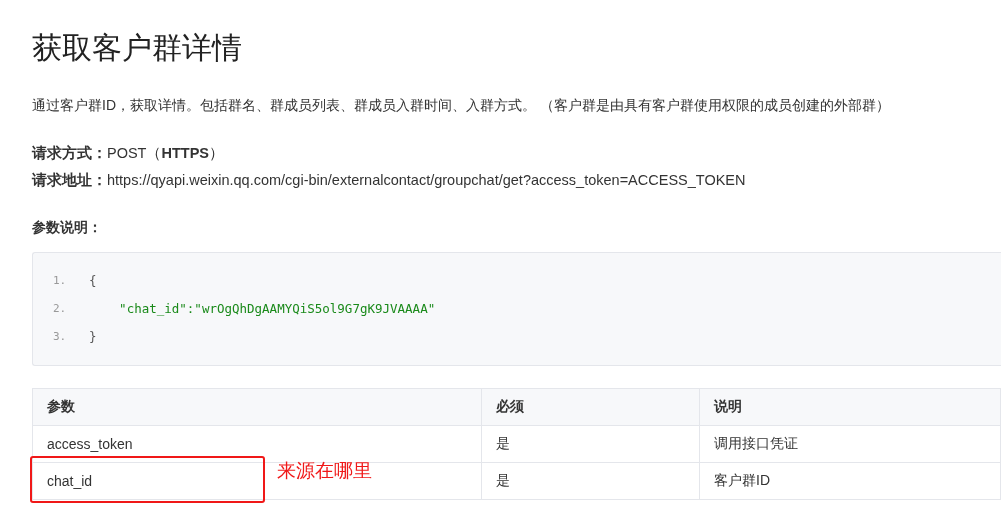  Describe the element at coordinates (165, 153) in the screenshot. I see `field-value: POST（HTTPS）` at that location.